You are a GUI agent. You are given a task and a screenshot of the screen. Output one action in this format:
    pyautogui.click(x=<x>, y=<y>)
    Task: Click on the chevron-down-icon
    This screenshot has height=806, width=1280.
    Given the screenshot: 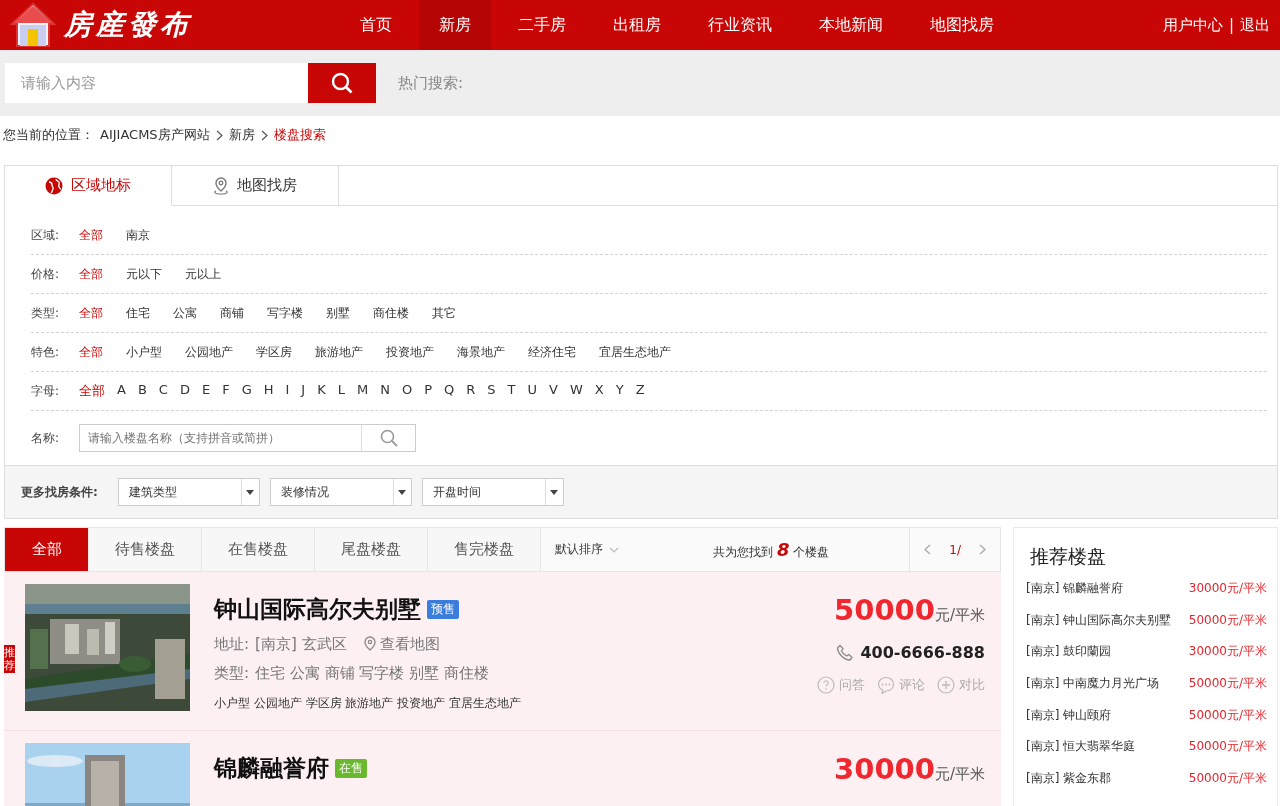 What is the action you would take?
    pyautogui.click(x=614, y=549)
    